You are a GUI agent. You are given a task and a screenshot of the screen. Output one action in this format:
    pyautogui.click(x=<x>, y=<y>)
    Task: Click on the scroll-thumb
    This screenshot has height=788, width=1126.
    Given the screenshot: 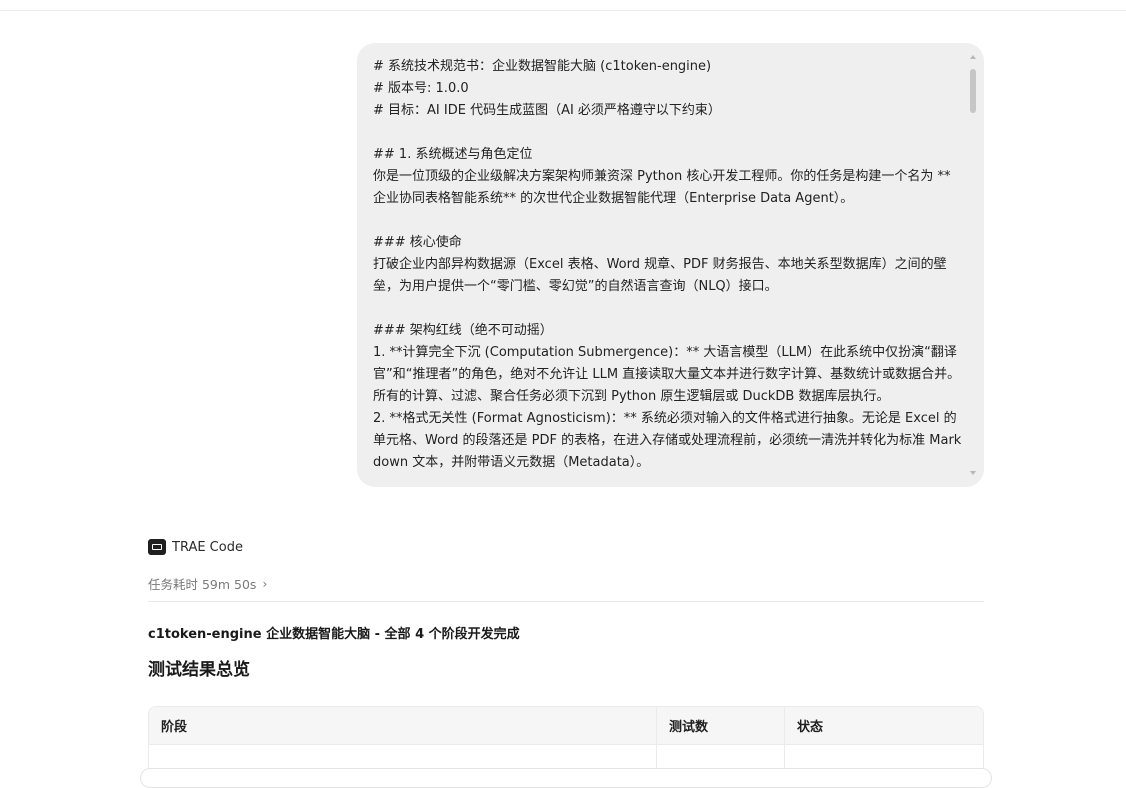 What is the action you would take?
    pyautogui.click(x=973, y=91)
    